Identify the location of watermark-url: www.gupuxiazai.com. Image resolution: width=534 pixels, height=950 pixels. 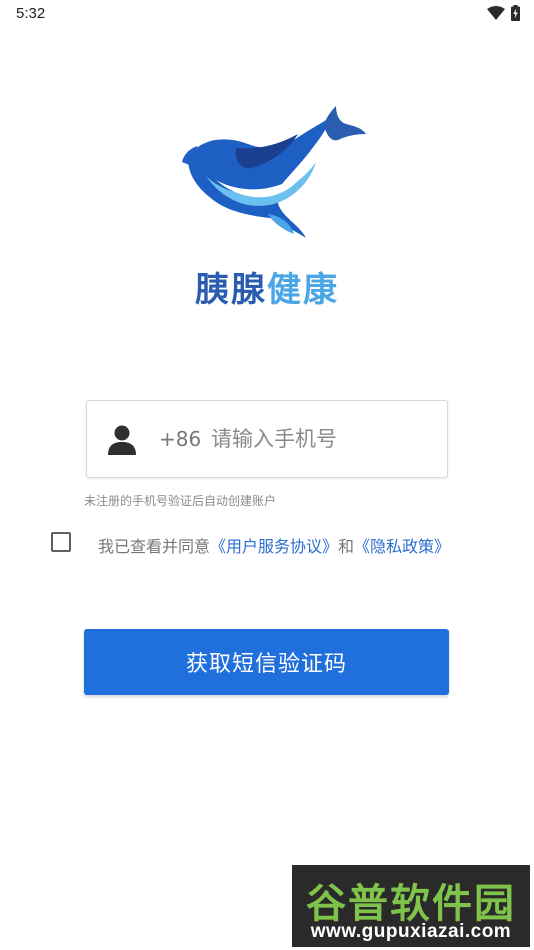
(411, 931).